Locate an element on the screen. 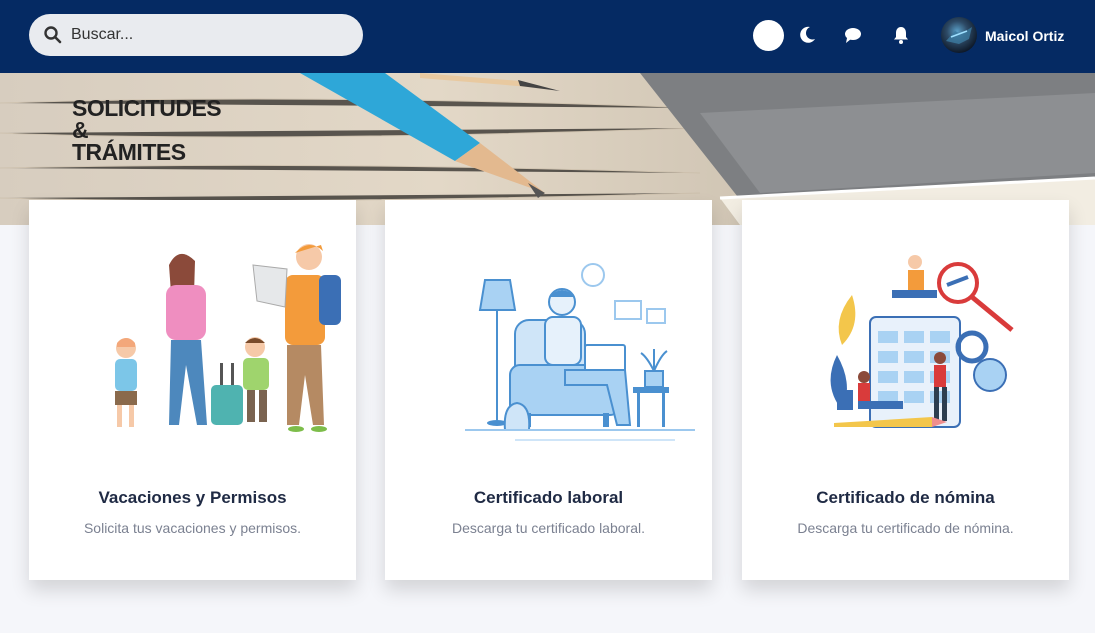  search-input is located at coordinates (211, 35).